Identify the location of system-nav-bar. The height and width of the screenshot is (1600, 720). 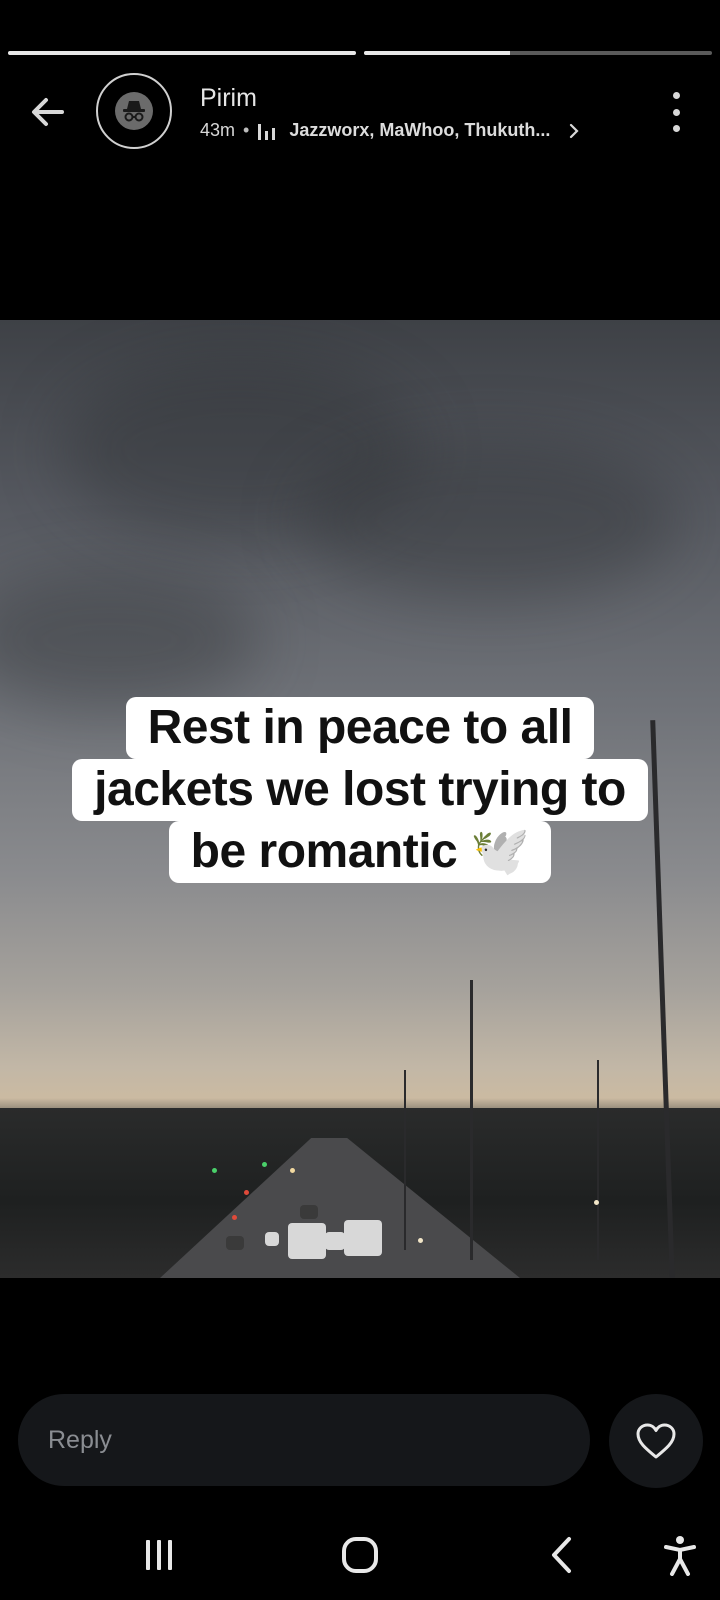
(360, 1555).